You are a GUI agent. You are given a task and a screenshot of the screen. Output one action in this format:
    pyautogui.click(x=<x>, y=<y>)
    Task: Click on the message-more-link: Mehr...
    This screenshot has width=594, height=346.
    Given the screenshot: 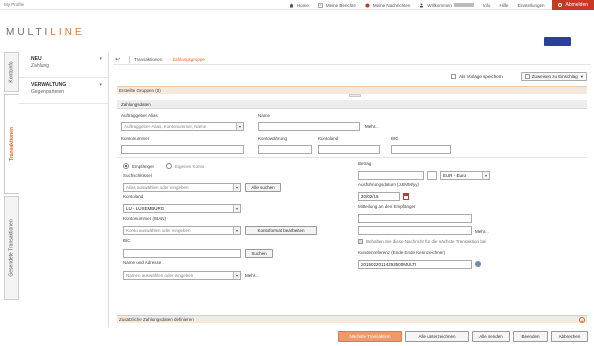 What is the action you would take?
    pyautogui.click(x=482, y=231)
    